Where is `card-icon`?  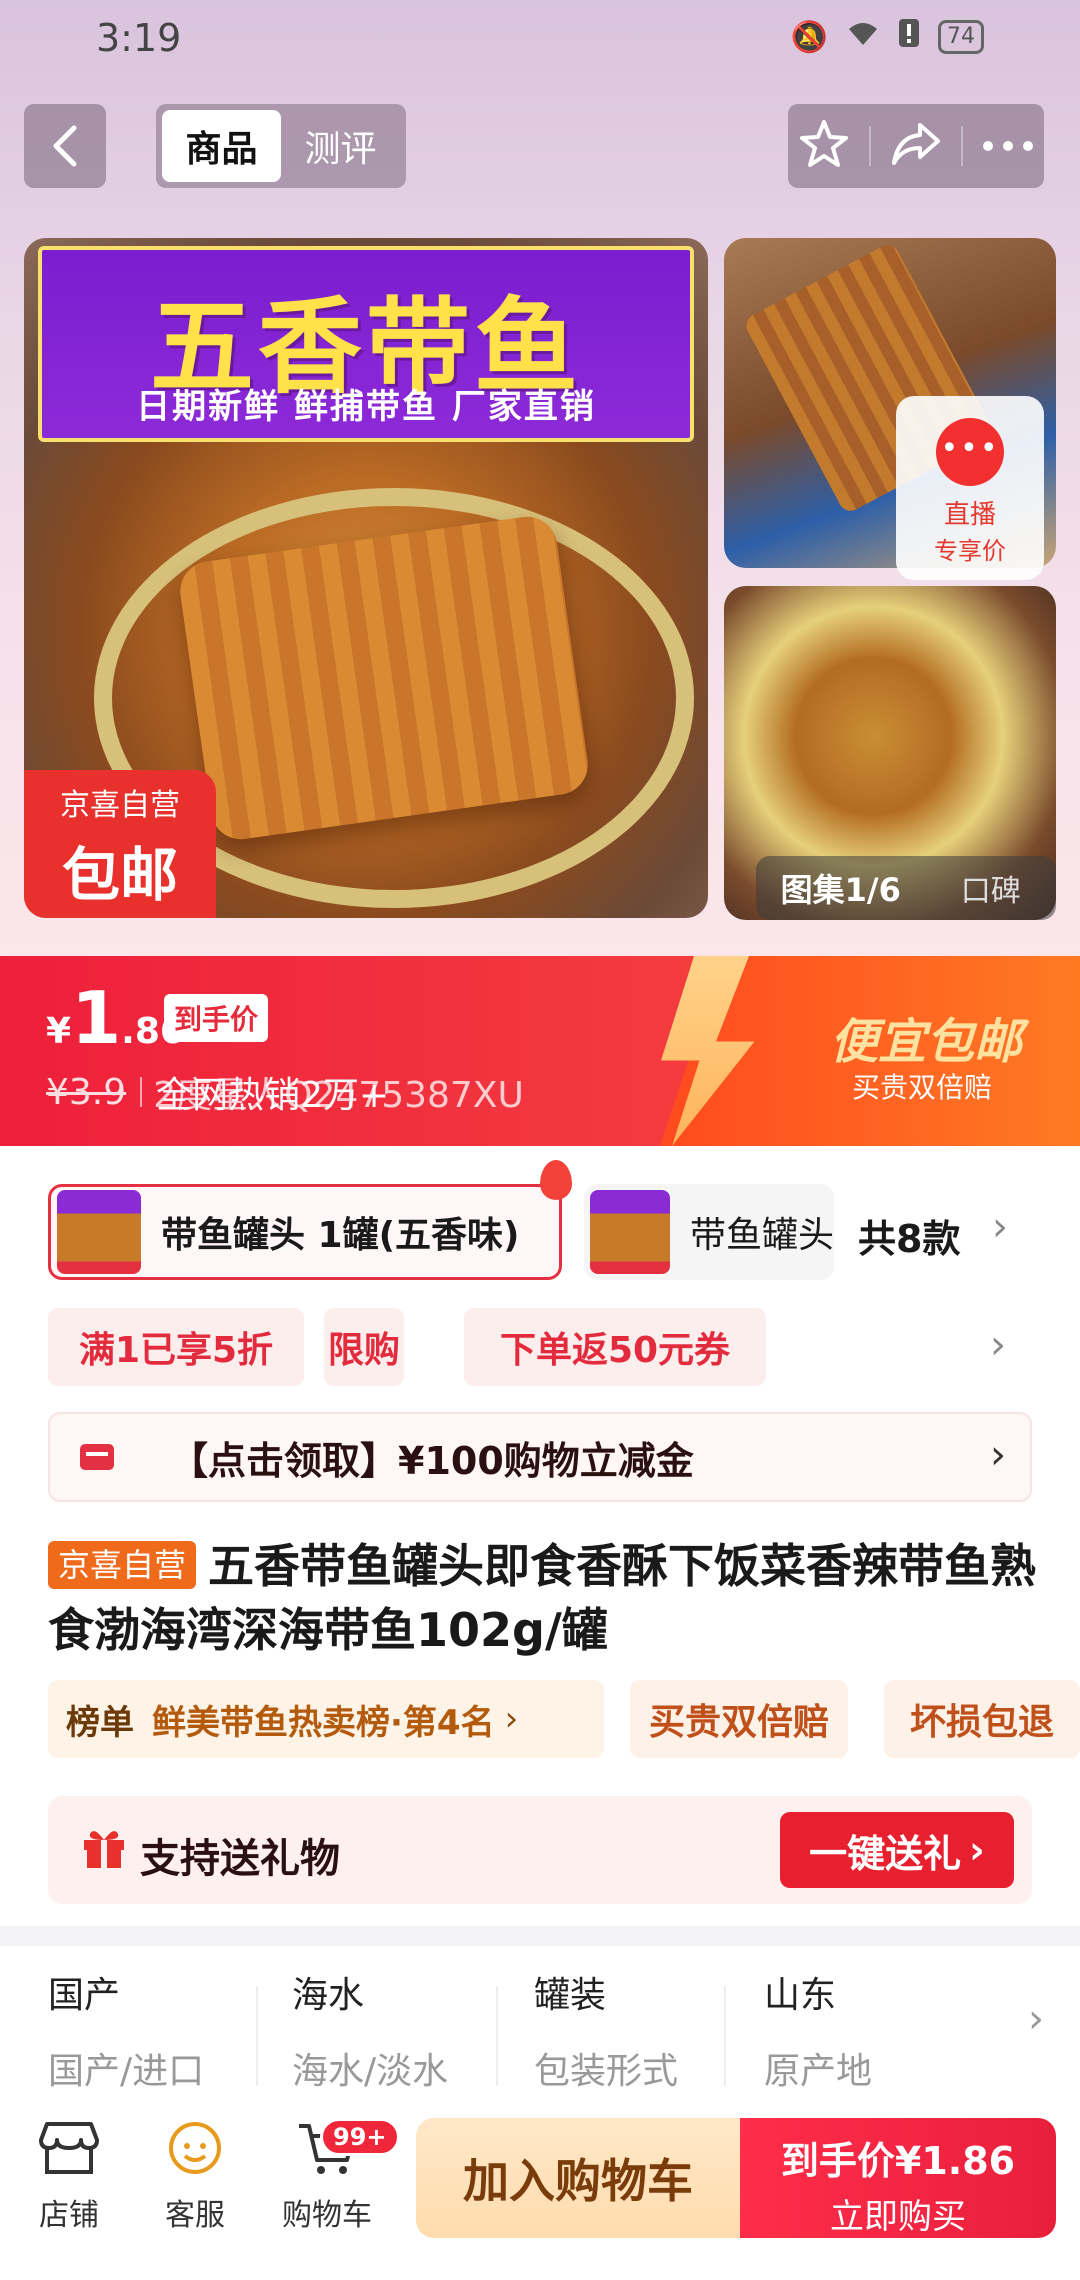
card-icon is located at coordinates (97, 1457).